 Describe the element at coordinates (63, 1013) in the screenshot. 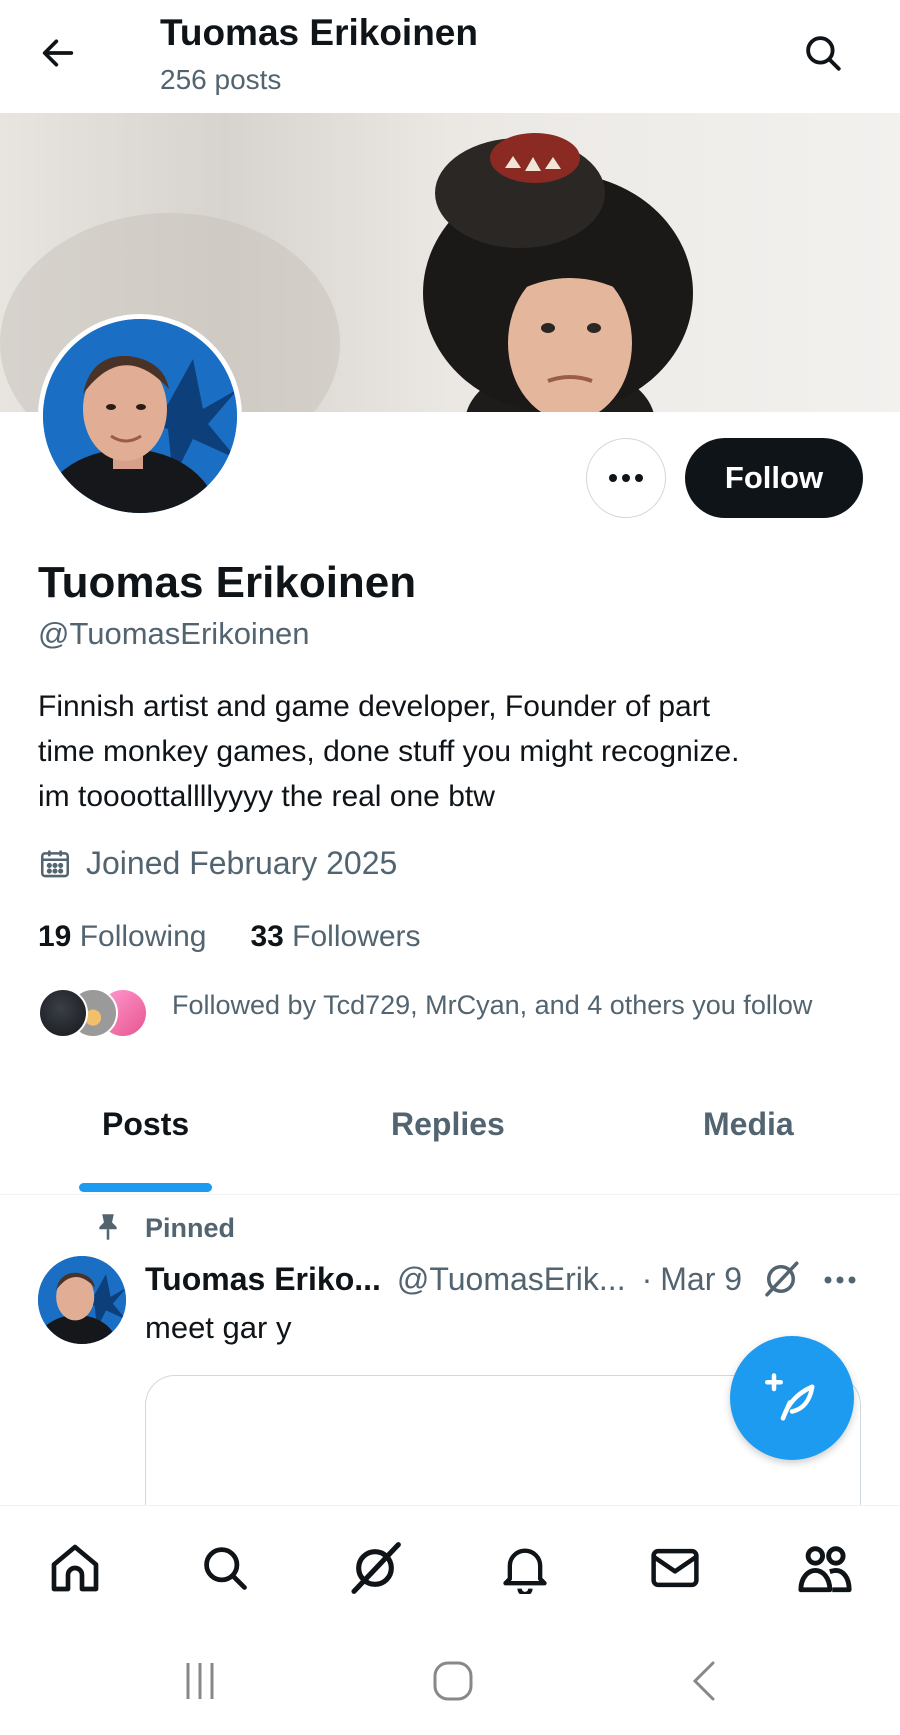

I see `follower-avatar` at that location.